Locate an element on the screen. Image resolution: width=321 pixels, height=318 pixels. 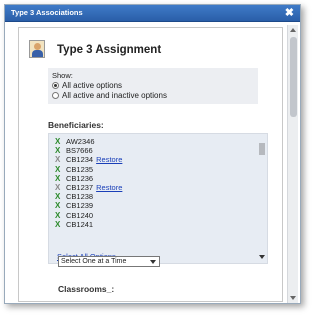
list-item: X CB1239 is located at coordinates (155, 205).